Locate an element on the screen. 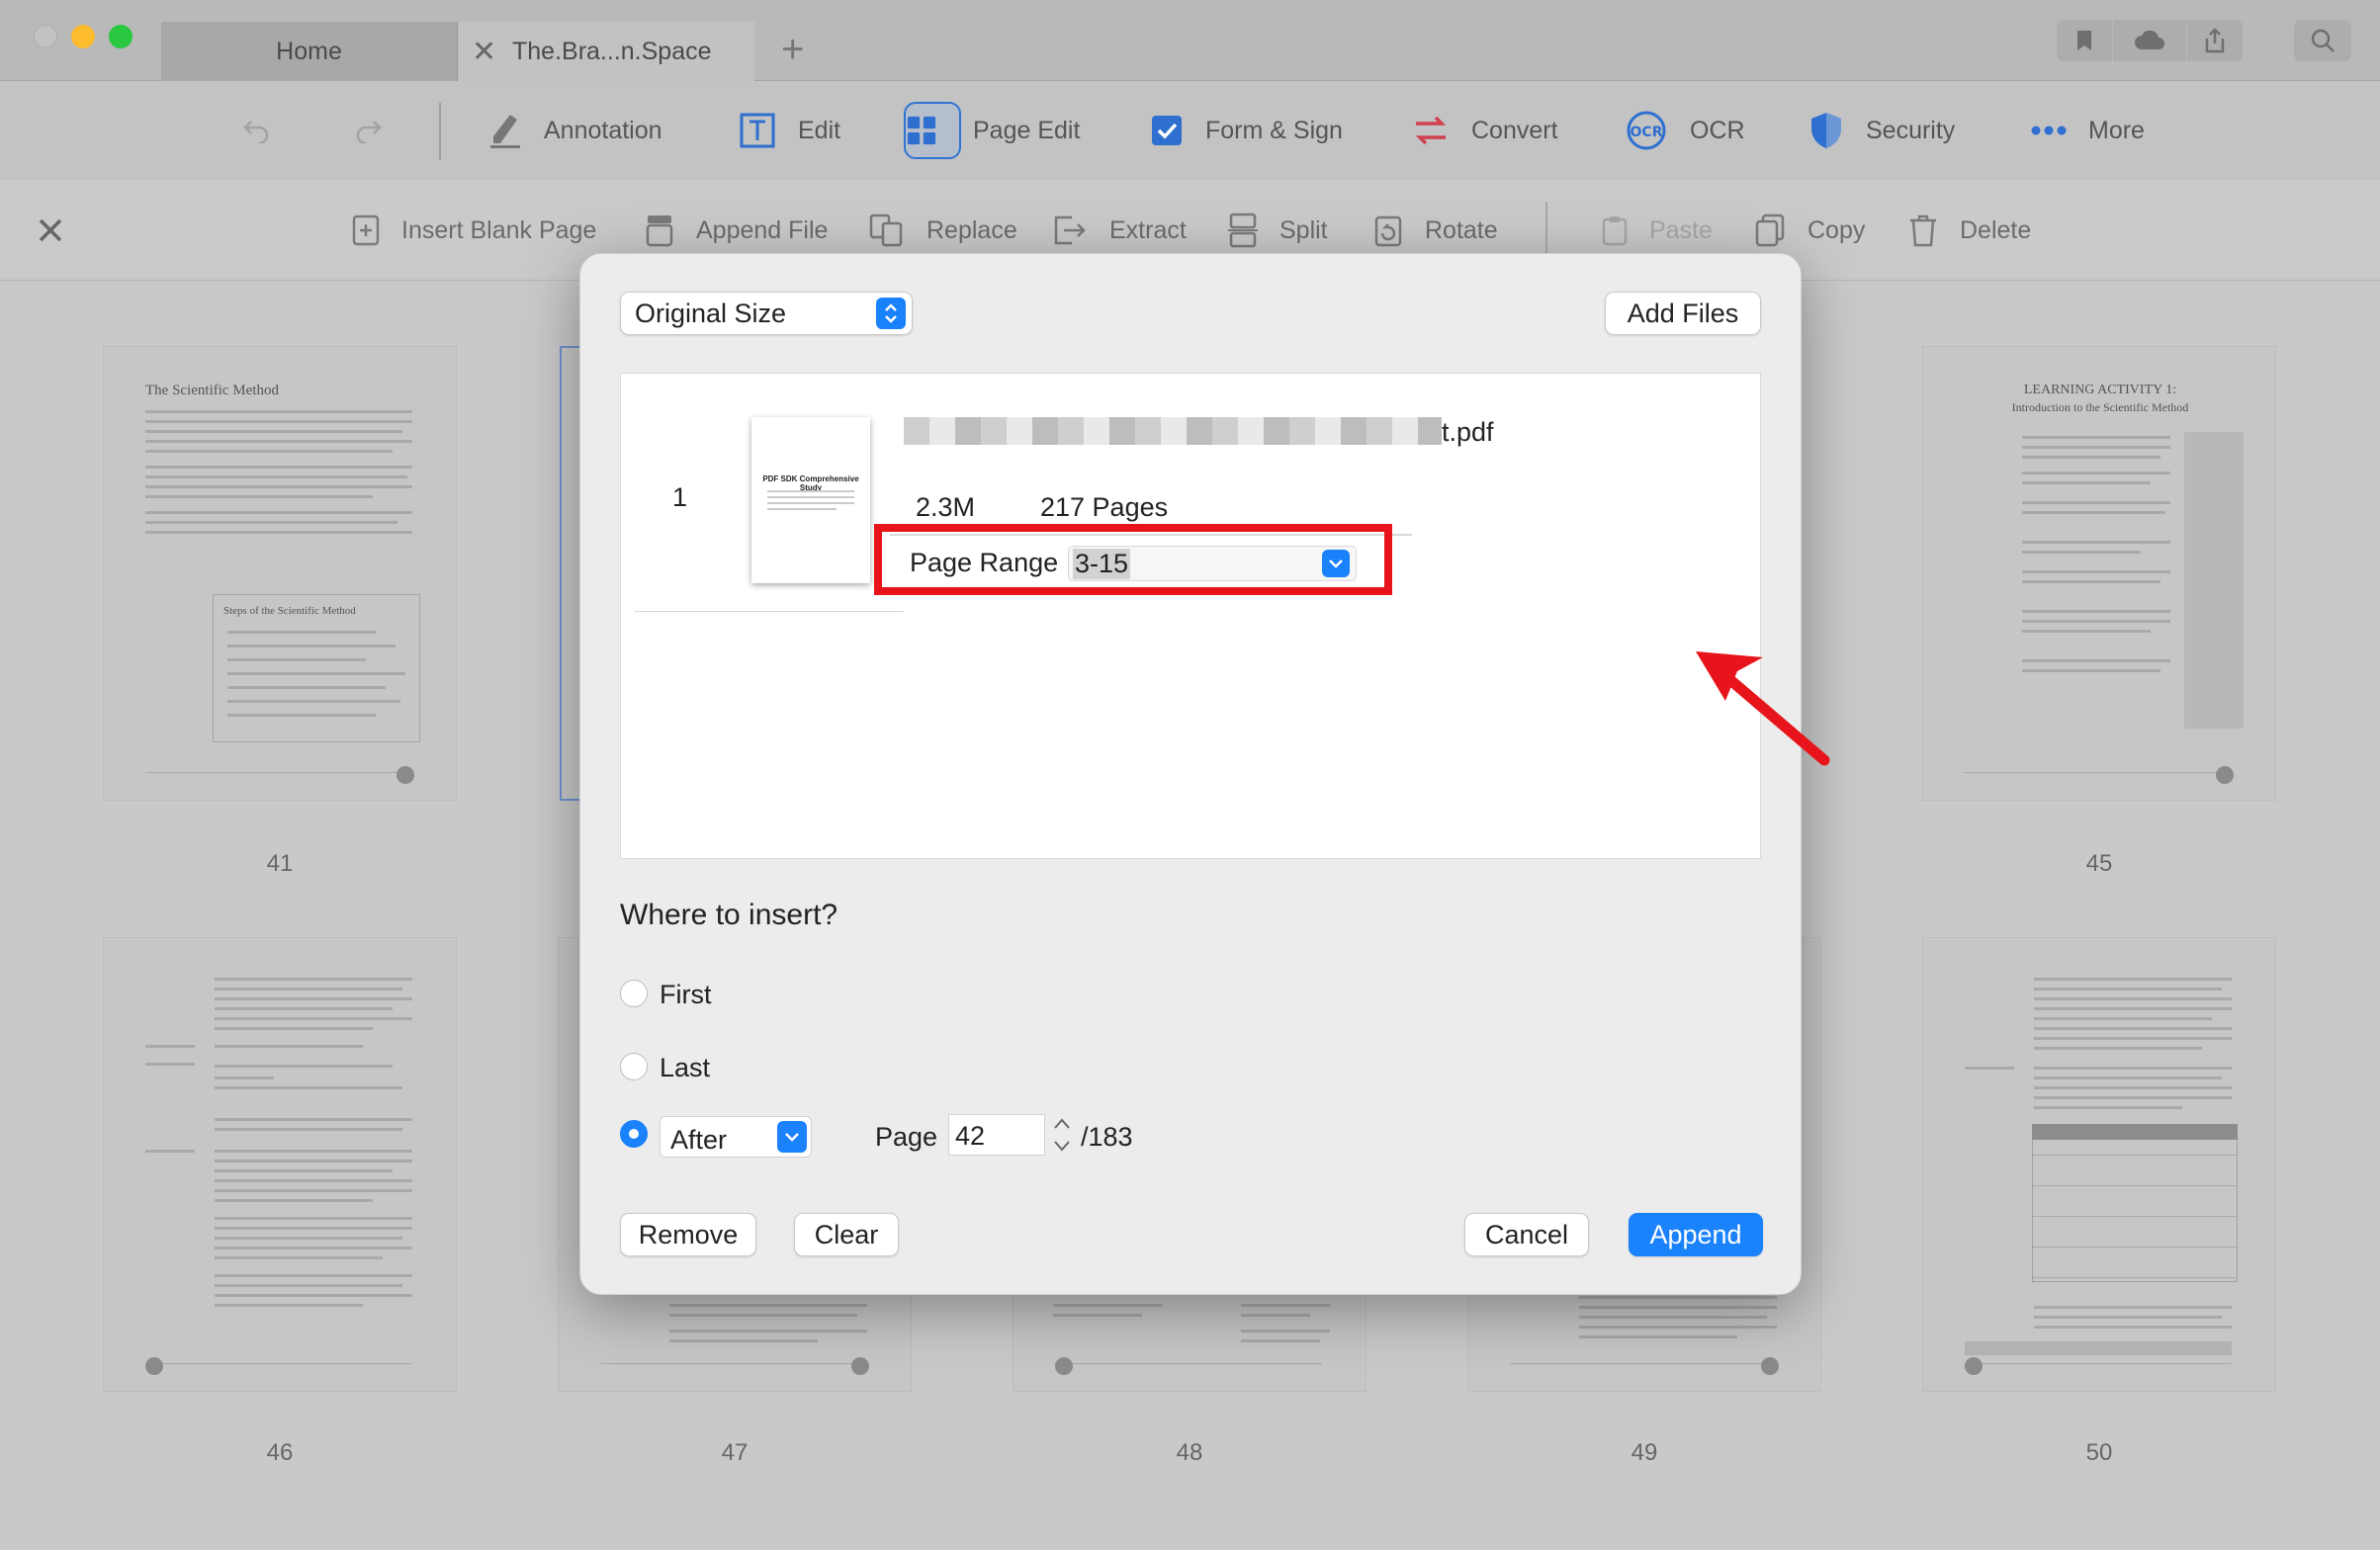  add-files-label: Add Files is located at coordinates (1683, 313).